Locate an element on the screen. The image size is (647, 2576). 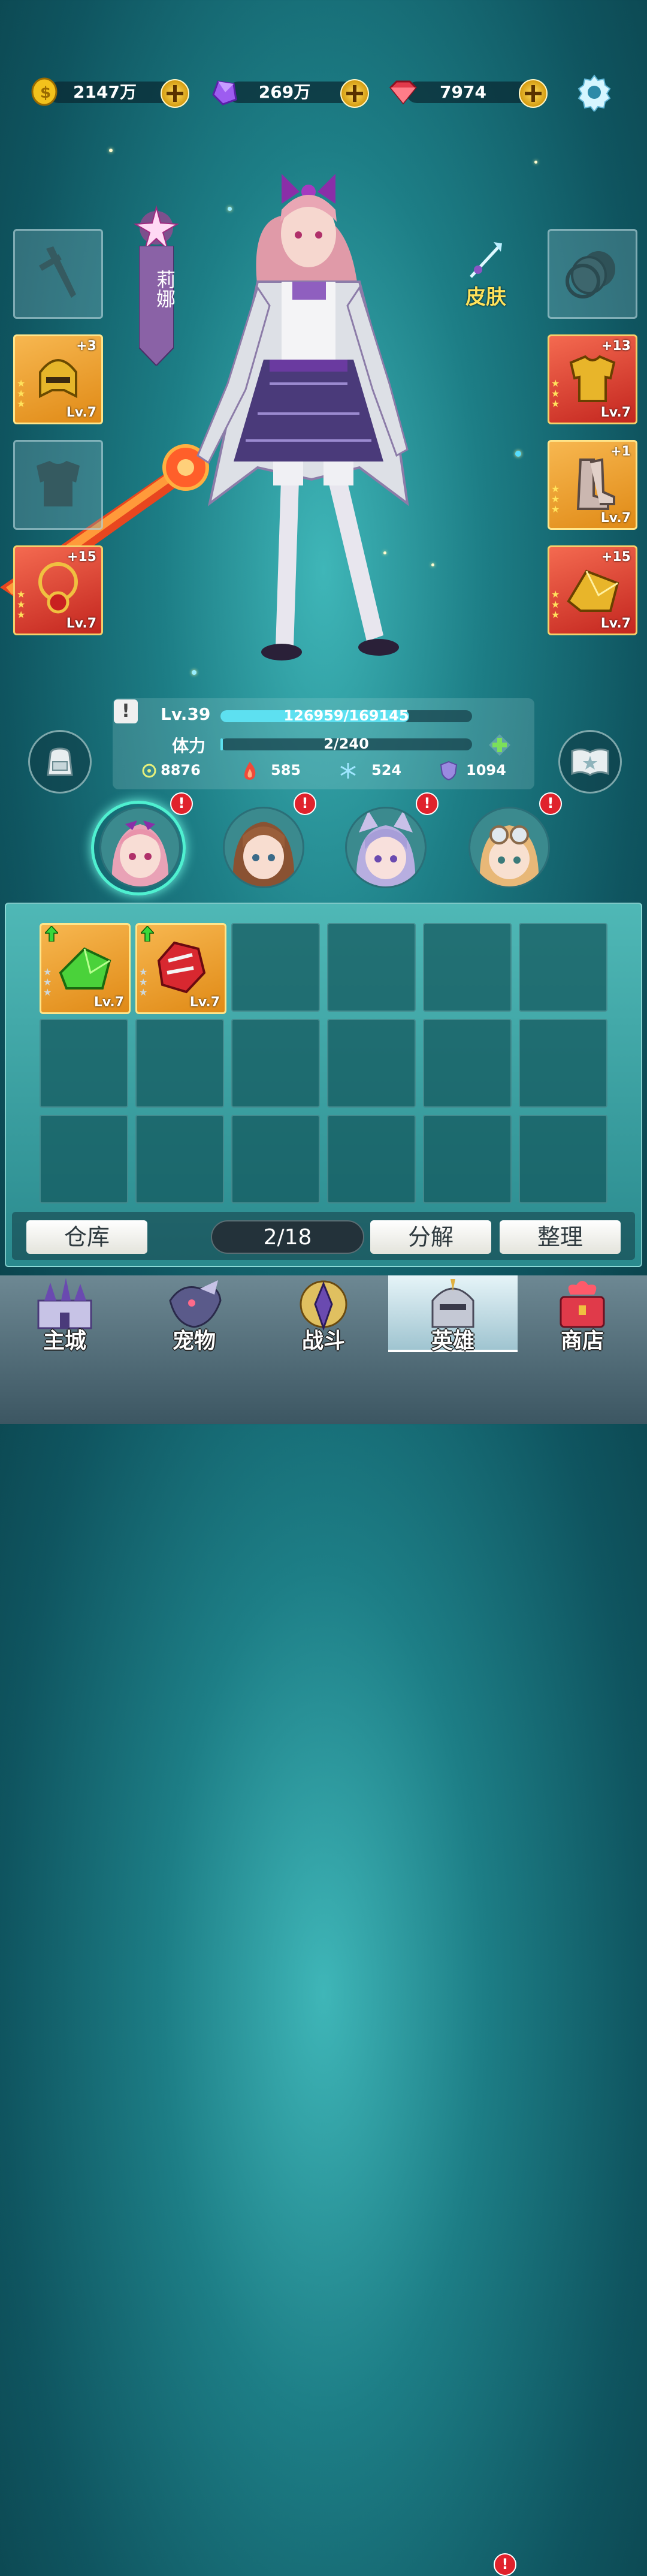
nav-main-city: 主城 is located at coordinates (64, 1314).